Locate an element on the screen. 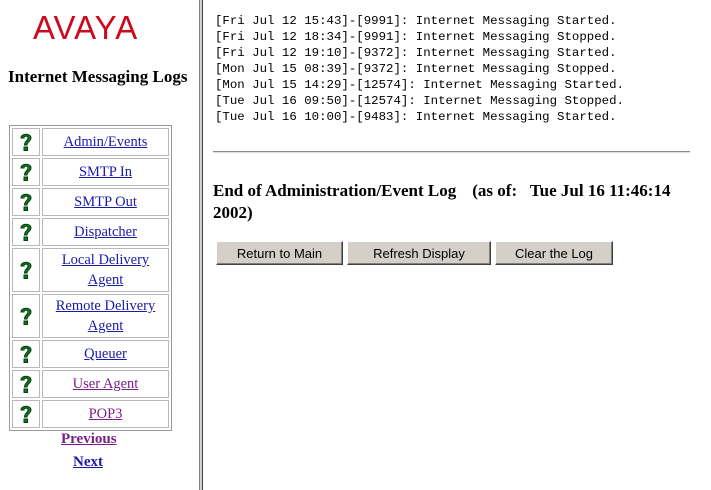 This screenshot has height=490, width=711. nav-label-cell: POP3 is located at coordinates (105, 414).